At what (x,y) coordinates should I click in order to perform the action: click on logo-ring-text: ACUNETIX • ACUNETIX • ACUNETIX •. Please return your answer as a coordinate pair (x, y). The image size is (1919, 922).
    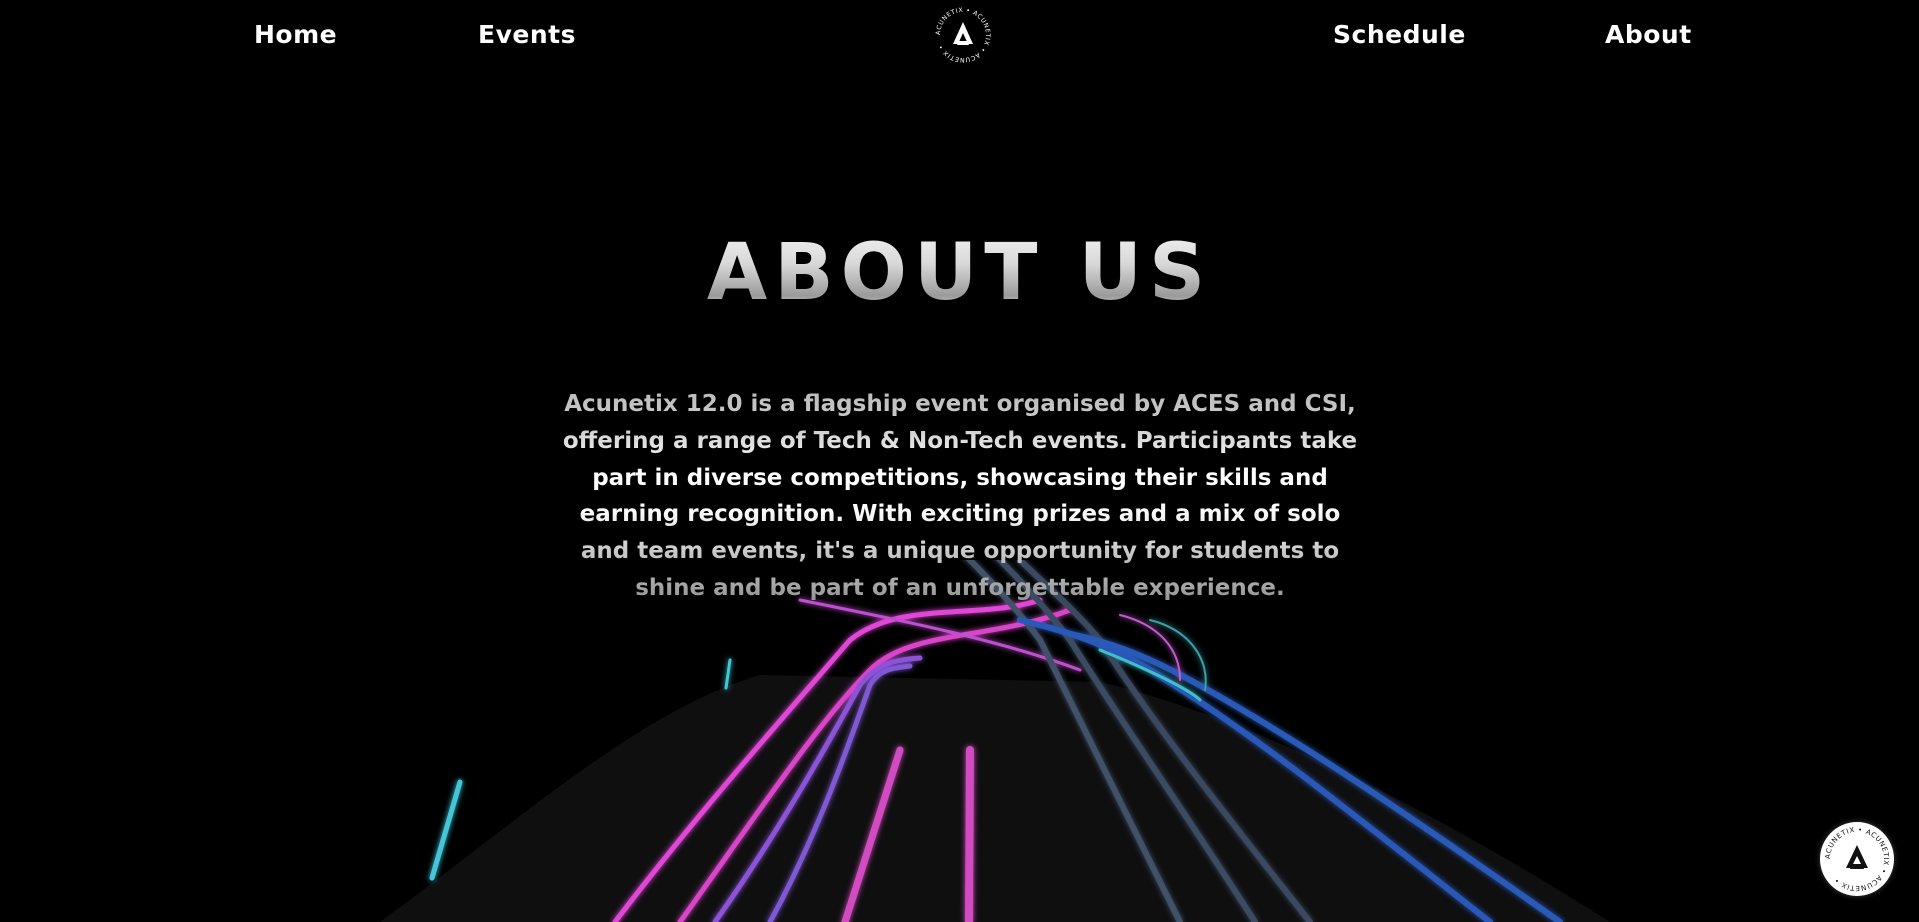
    Looking at the image, I should click on (963, 35).